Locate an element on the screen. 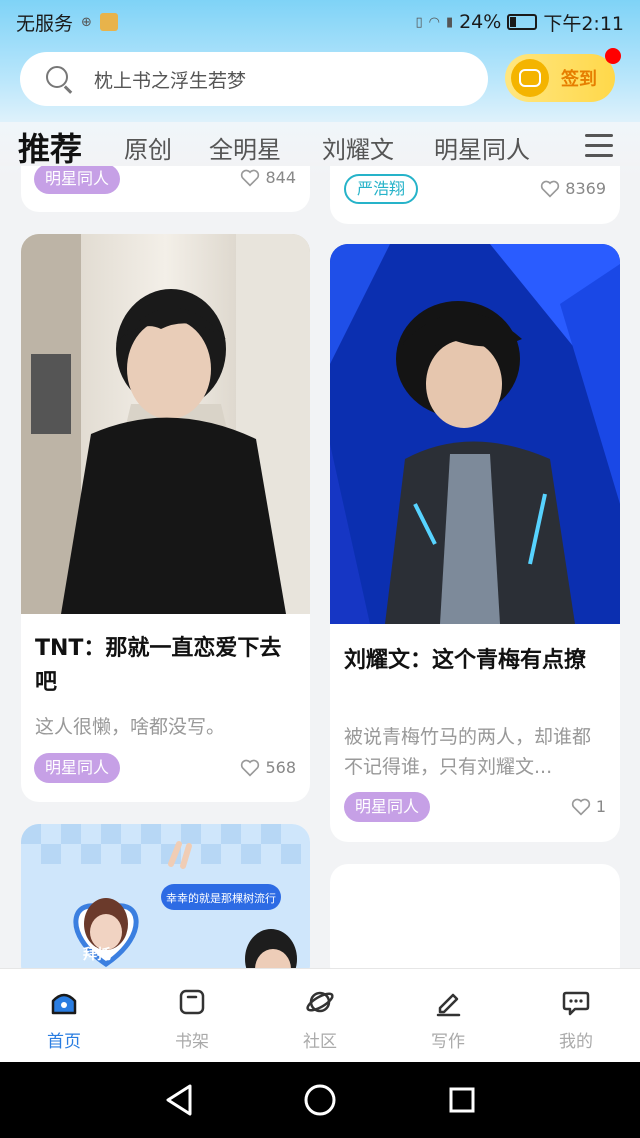  chat-bubble-icon is located at coordinates (576, 1003).